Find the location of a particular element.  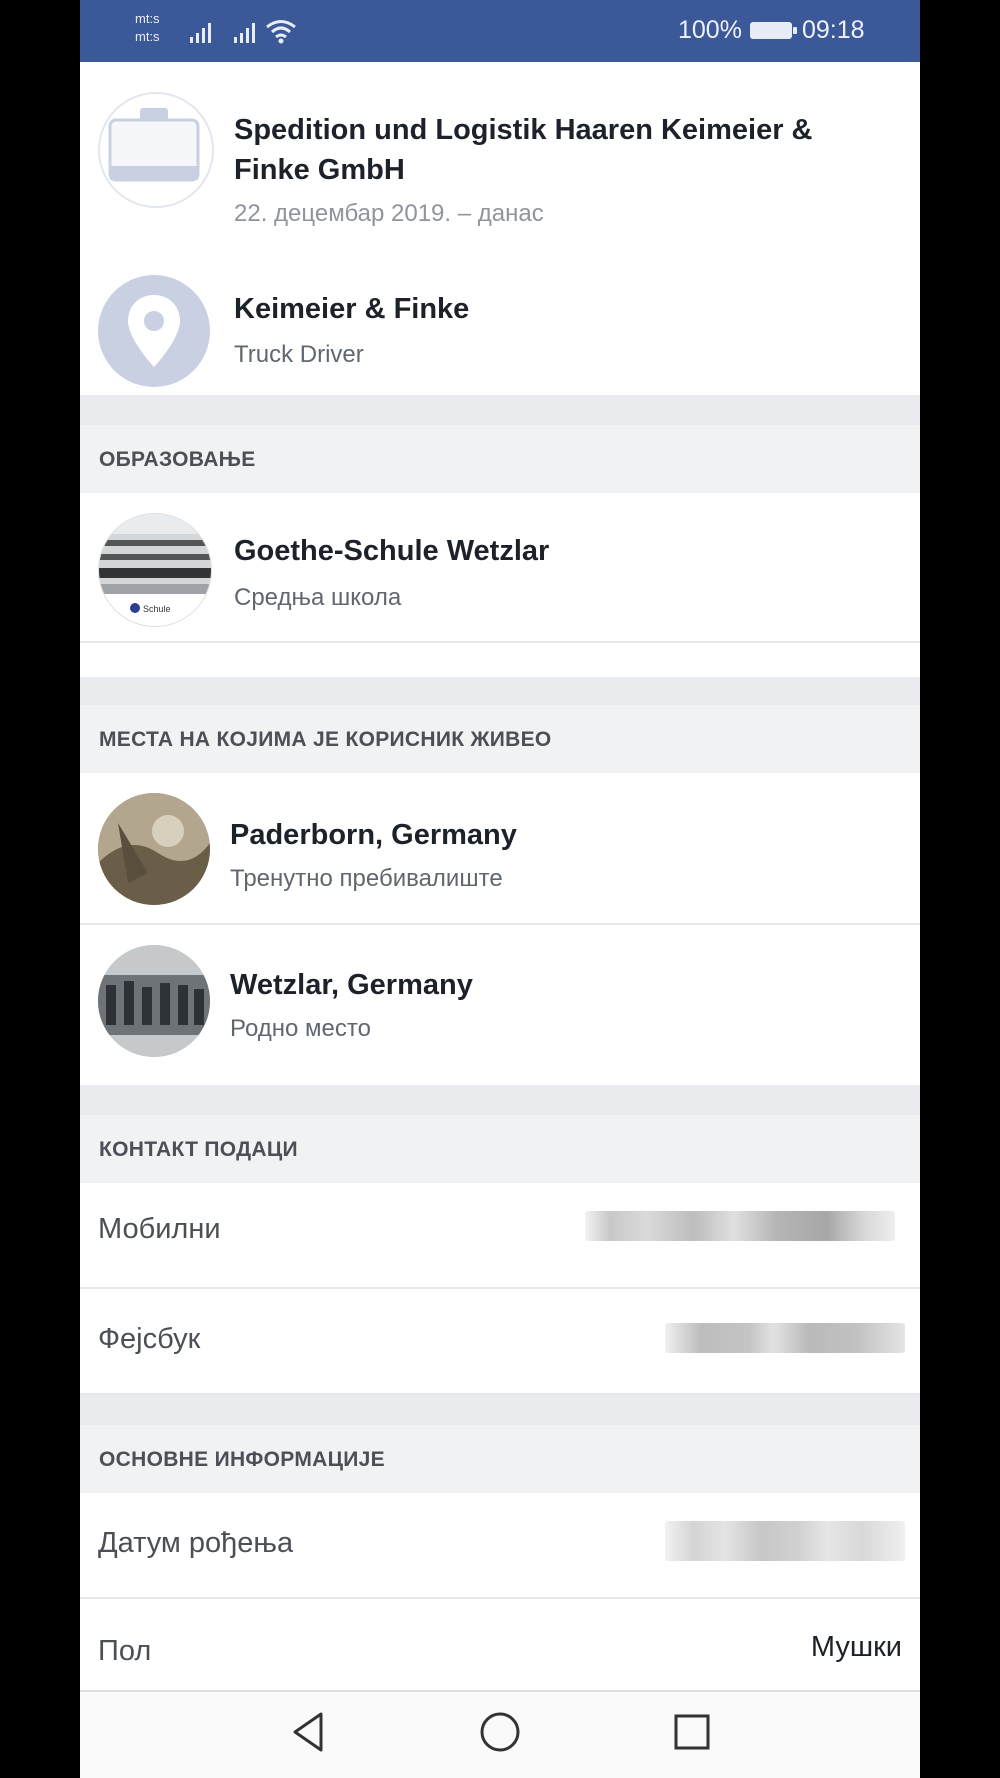

school-logo-text: Schule is located at coordinates (157, 609).